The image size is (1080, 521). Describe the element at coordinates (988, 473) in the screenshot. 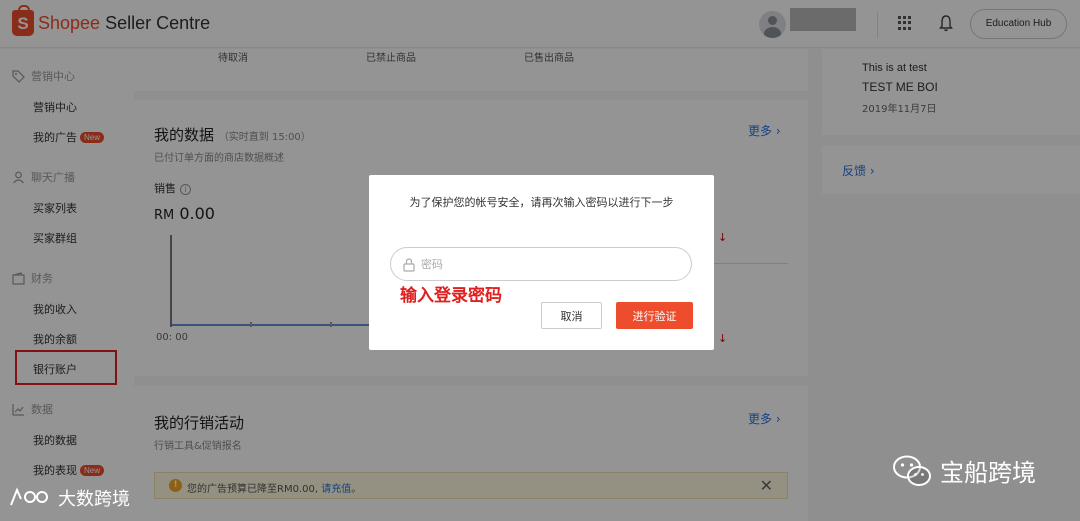

I see `watermark-text: 宝船跨境` at that location.